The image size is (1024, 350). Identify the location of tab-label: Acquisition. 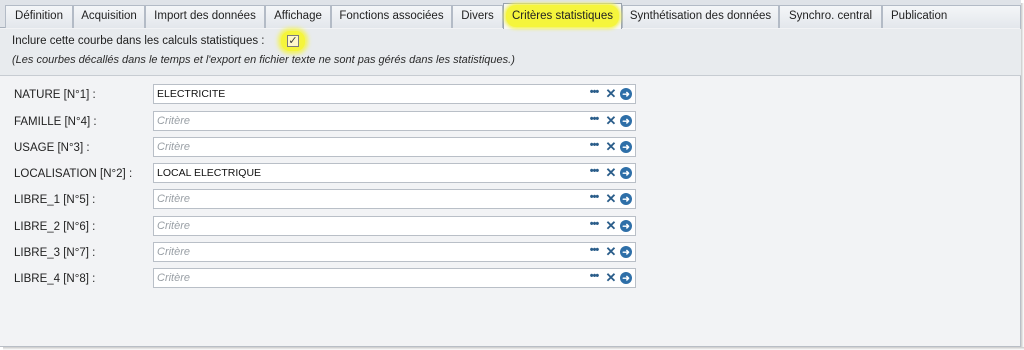
(109, 16).